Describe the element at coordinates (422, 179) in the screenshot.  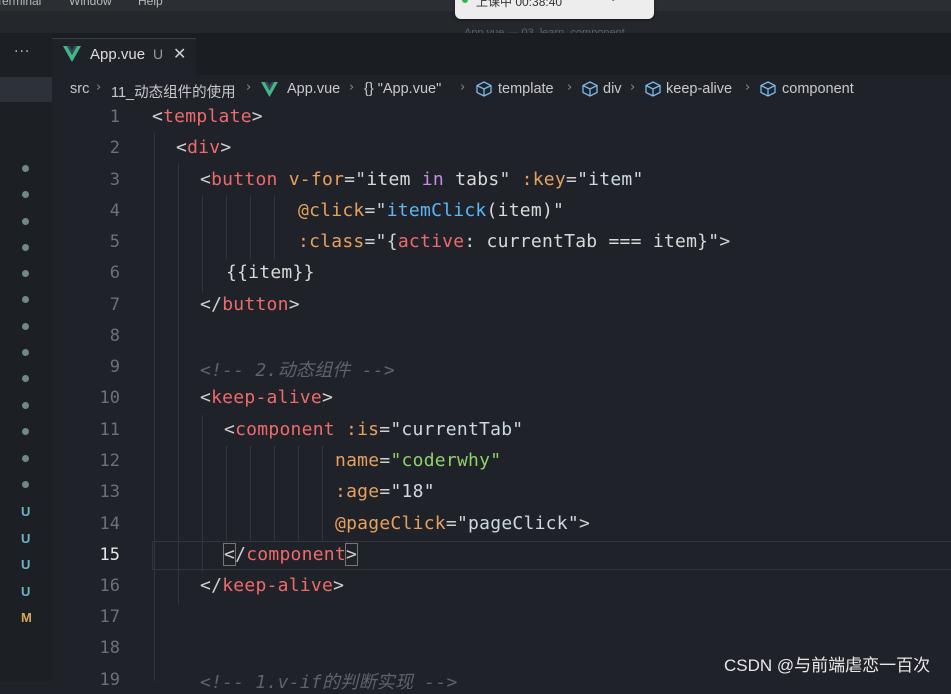
I see `code-line-3: <button v-for="item in tabs" :key="item"` at that location.